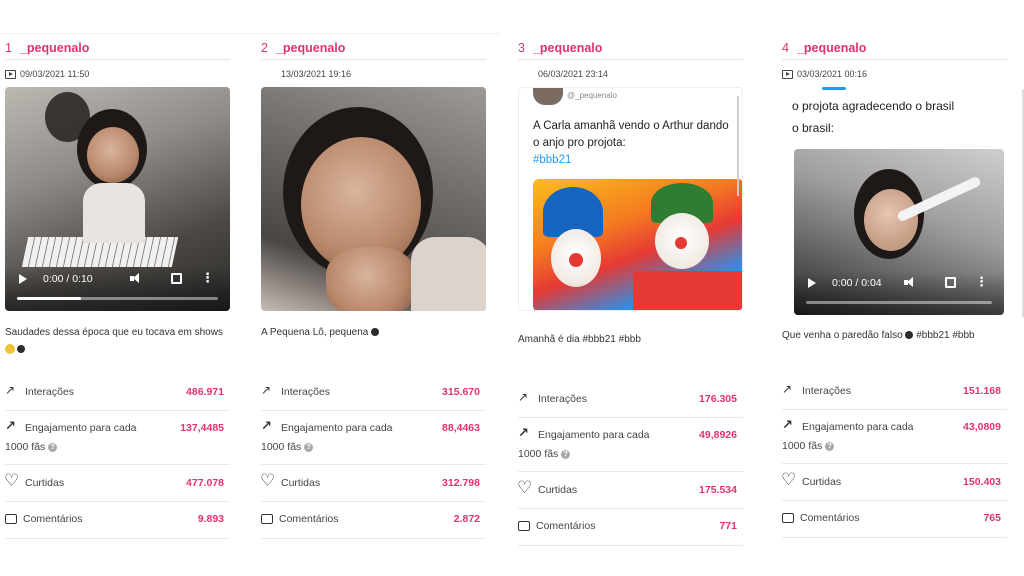 This screenshot has width=1024, height=576. Describe the element at coordinates (373, 343) in the screenshot. I see `post-caption: A Pequena Lô, pequena` at that location.